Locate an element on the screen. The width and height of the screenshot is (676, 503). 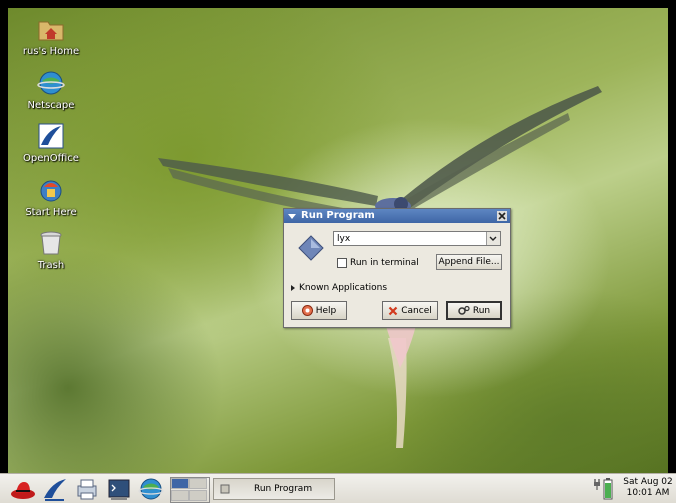
desktop-icon-label: OpenOffice is located at coordinates (51, 158).